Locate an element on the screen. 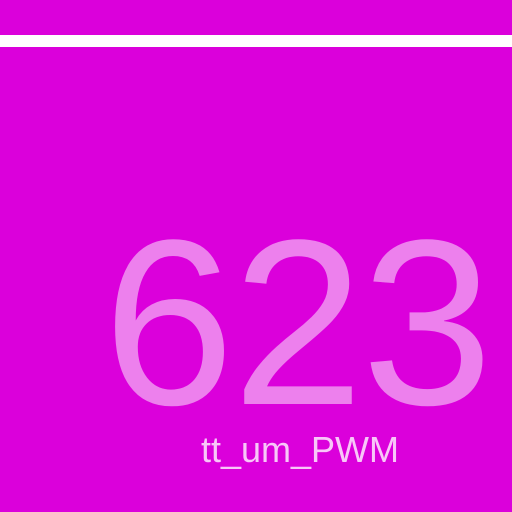 The height and width of the screenshot is (512, 512). top-divider-bar is located at coordinates (256, 41).